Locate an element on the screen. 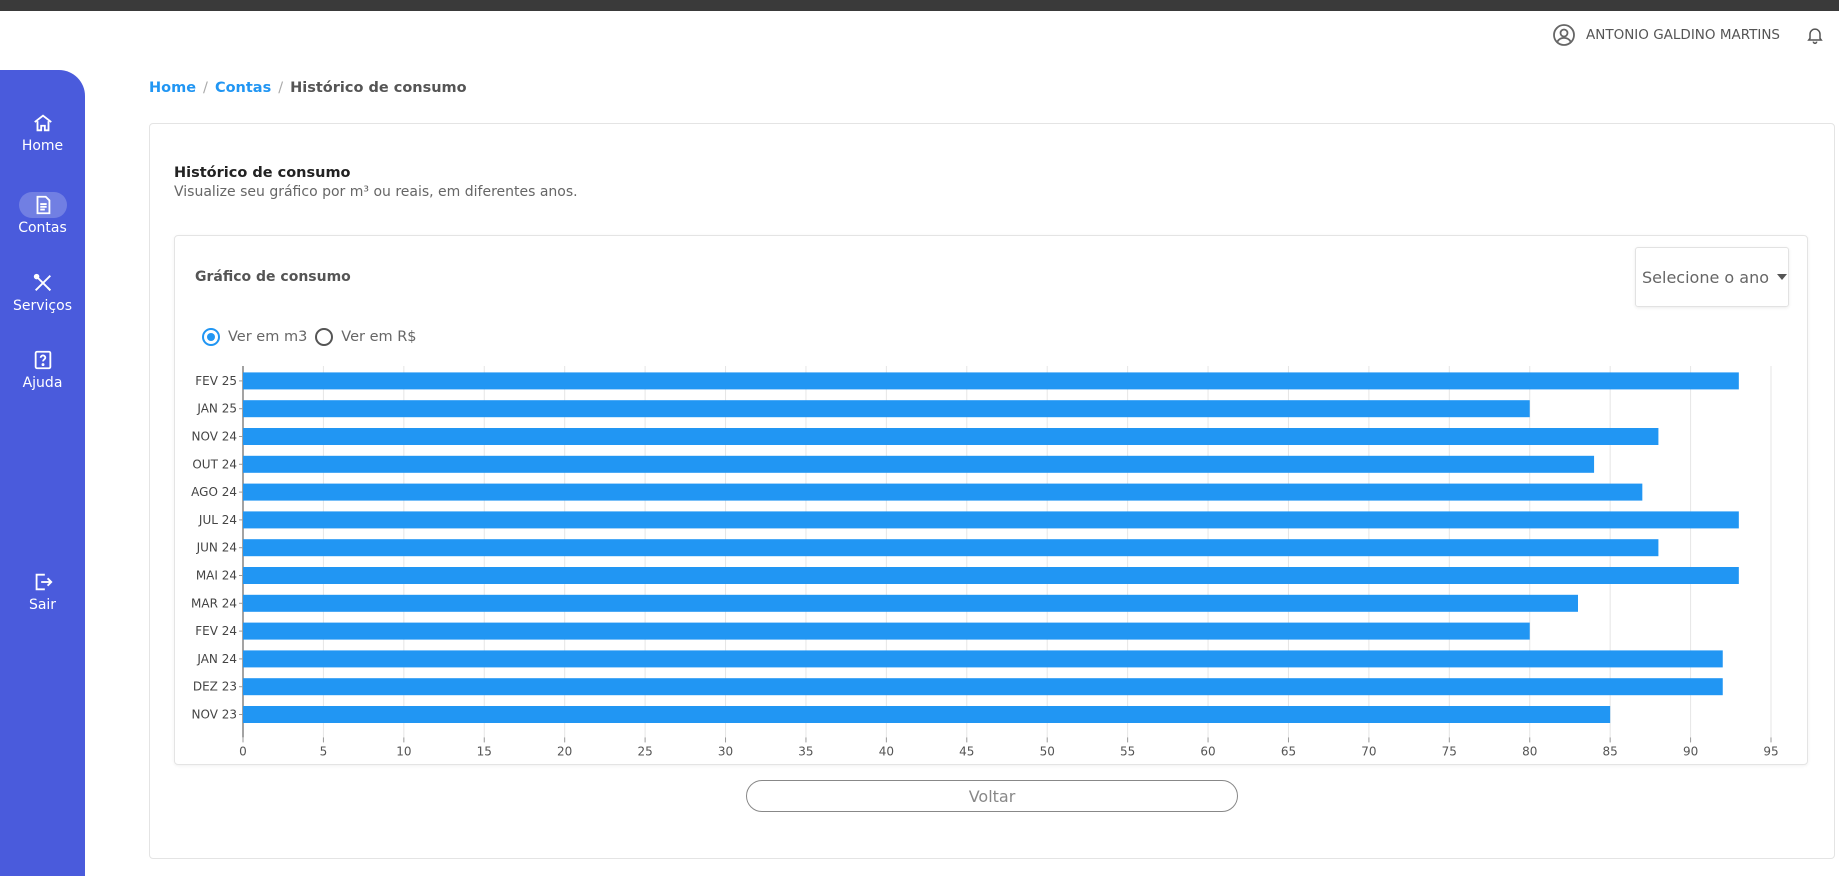 Image resolution: width=1839 pixels, height=876 pixels. x-tick-label: 80 is located at coordinates (1529, 751).